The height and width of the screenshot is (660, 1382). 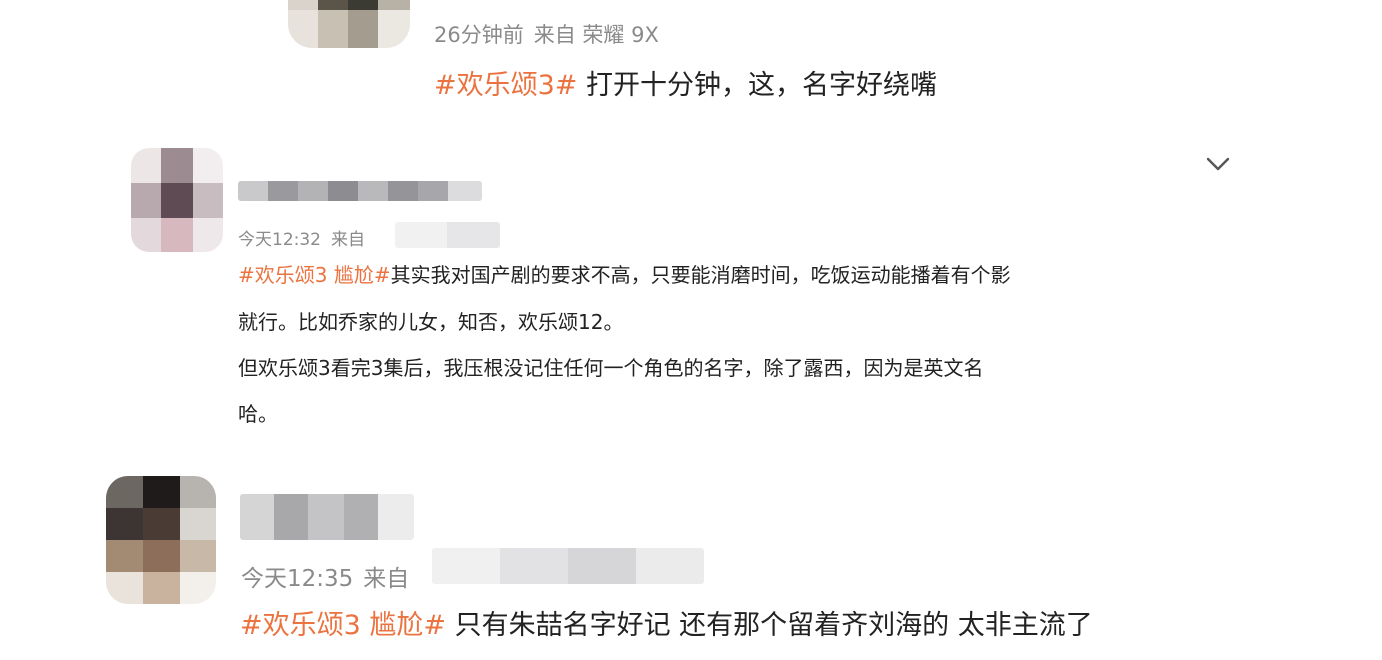 What do you see at coordinates (769, 625) in the screenshot?
I see `post-text-segment: 只有朱喆名字好记 还有那个留着齐刘海的 太非主流了` at bounding box center [769, 625].